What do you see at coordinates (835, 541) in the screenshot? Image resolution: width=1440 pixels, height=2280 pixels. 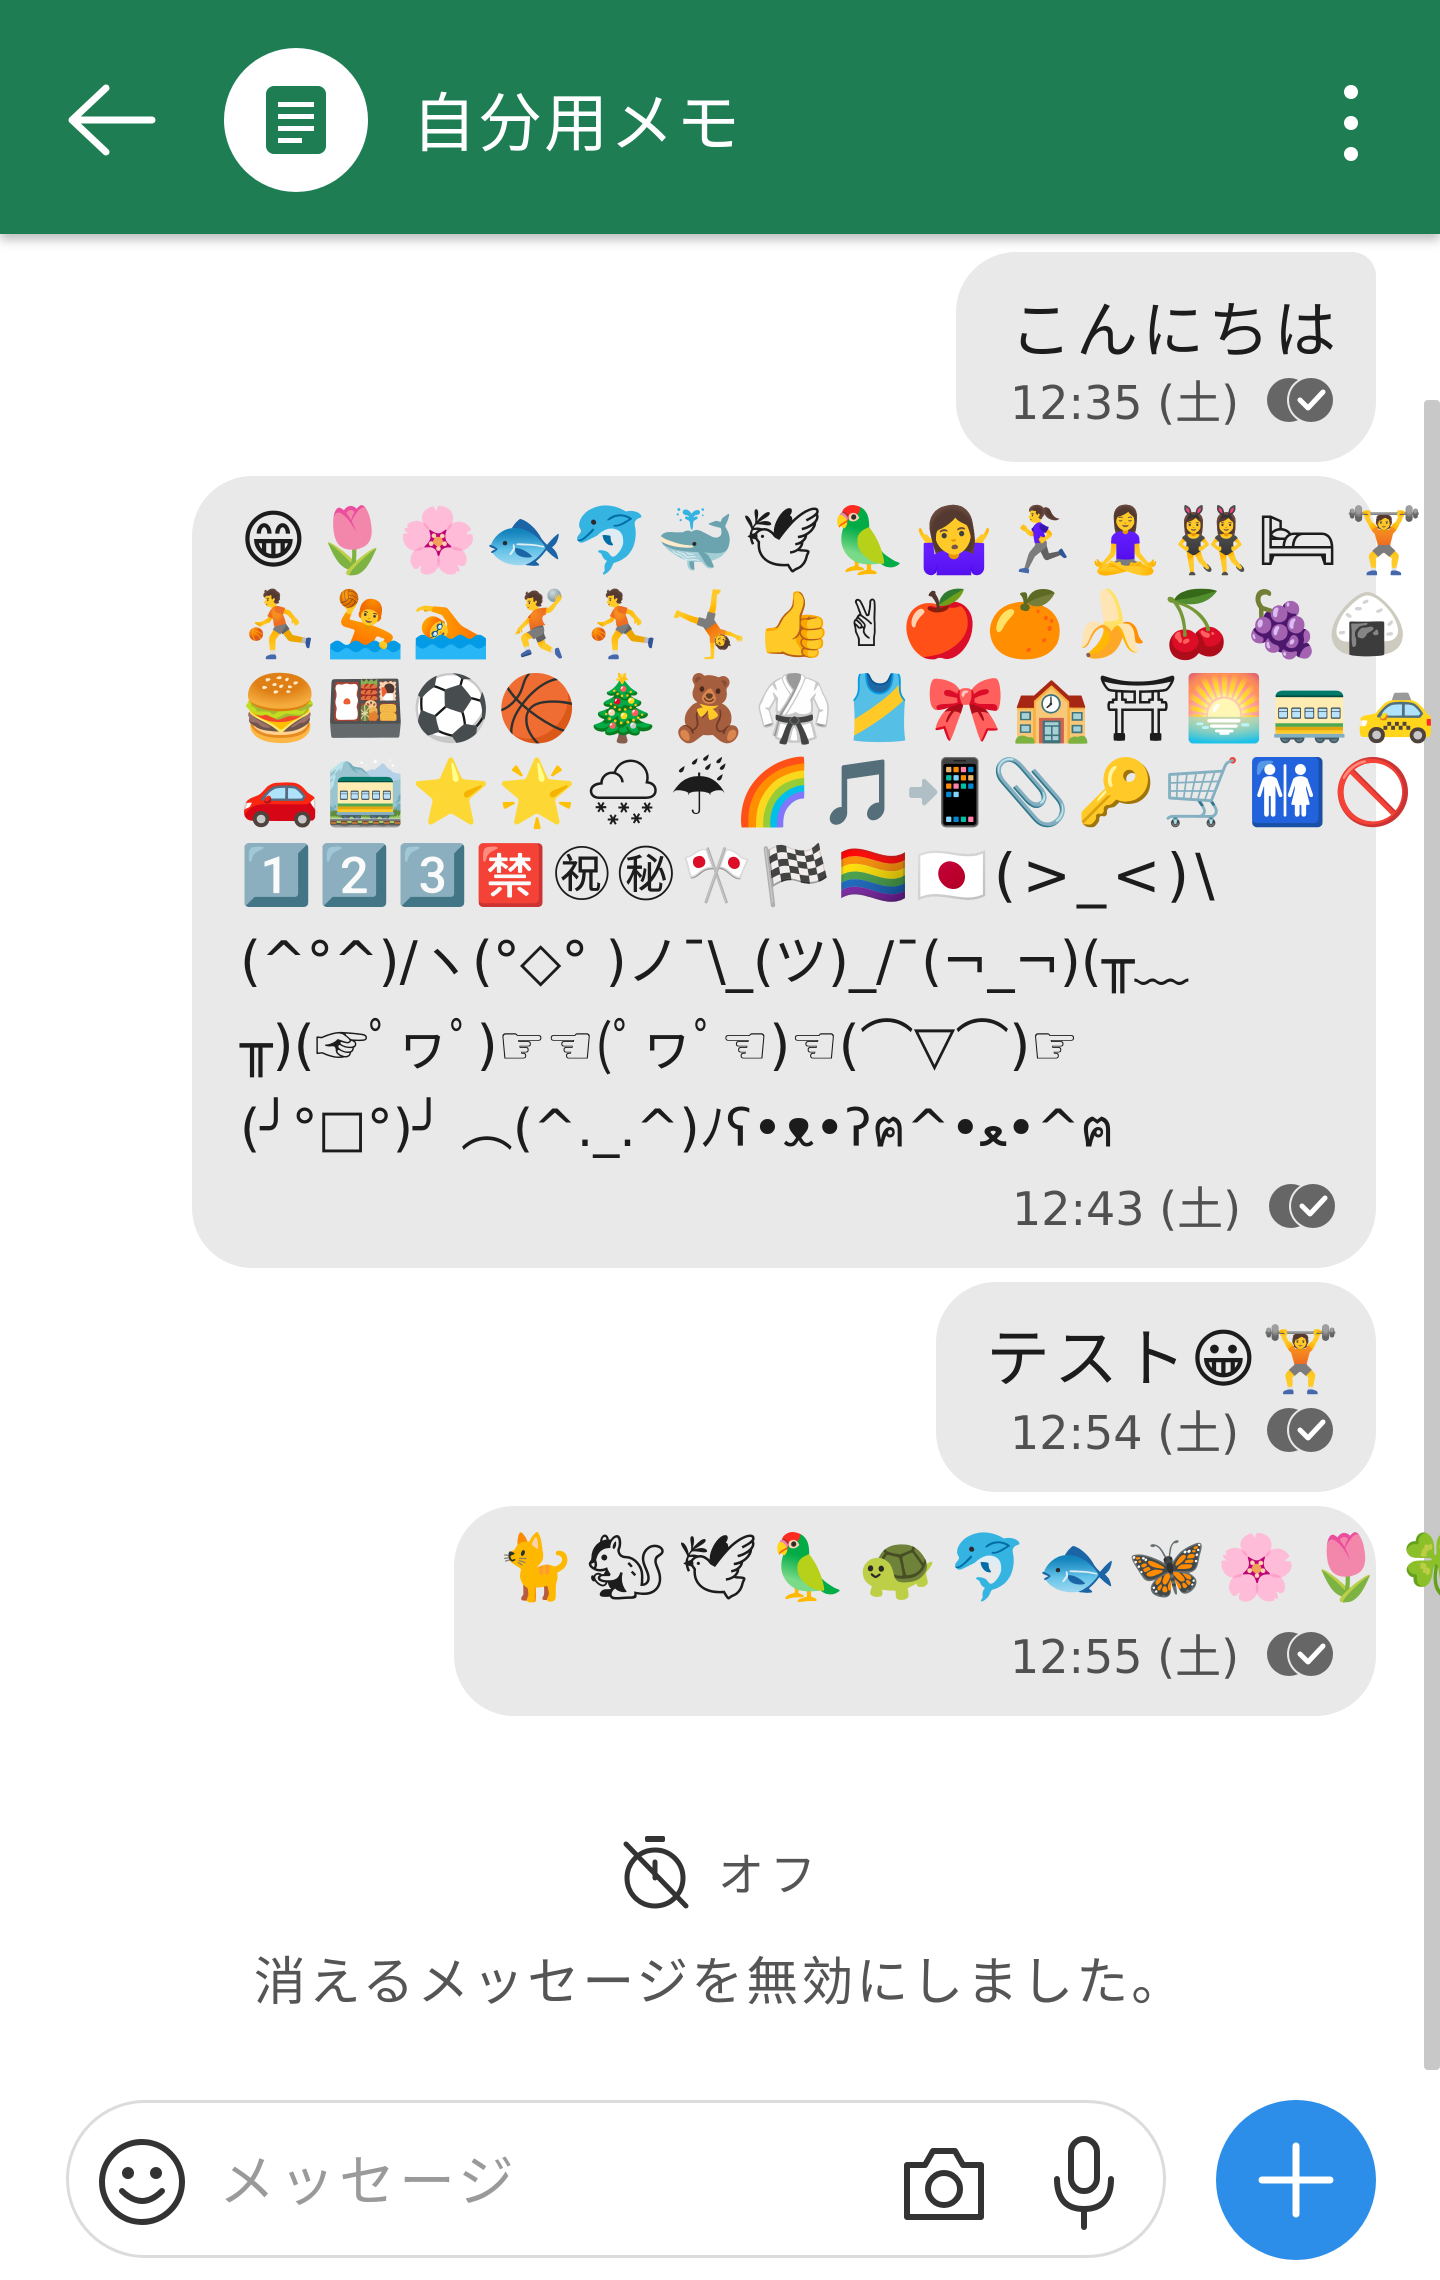 I see `message-line: 😁🌷🌸🐟🐬🐳🕊🦜🤷‍♀️🏃‍♀️🧘‍♀️👯‍♀️🛏🏋` at bounding box center [835, 541].